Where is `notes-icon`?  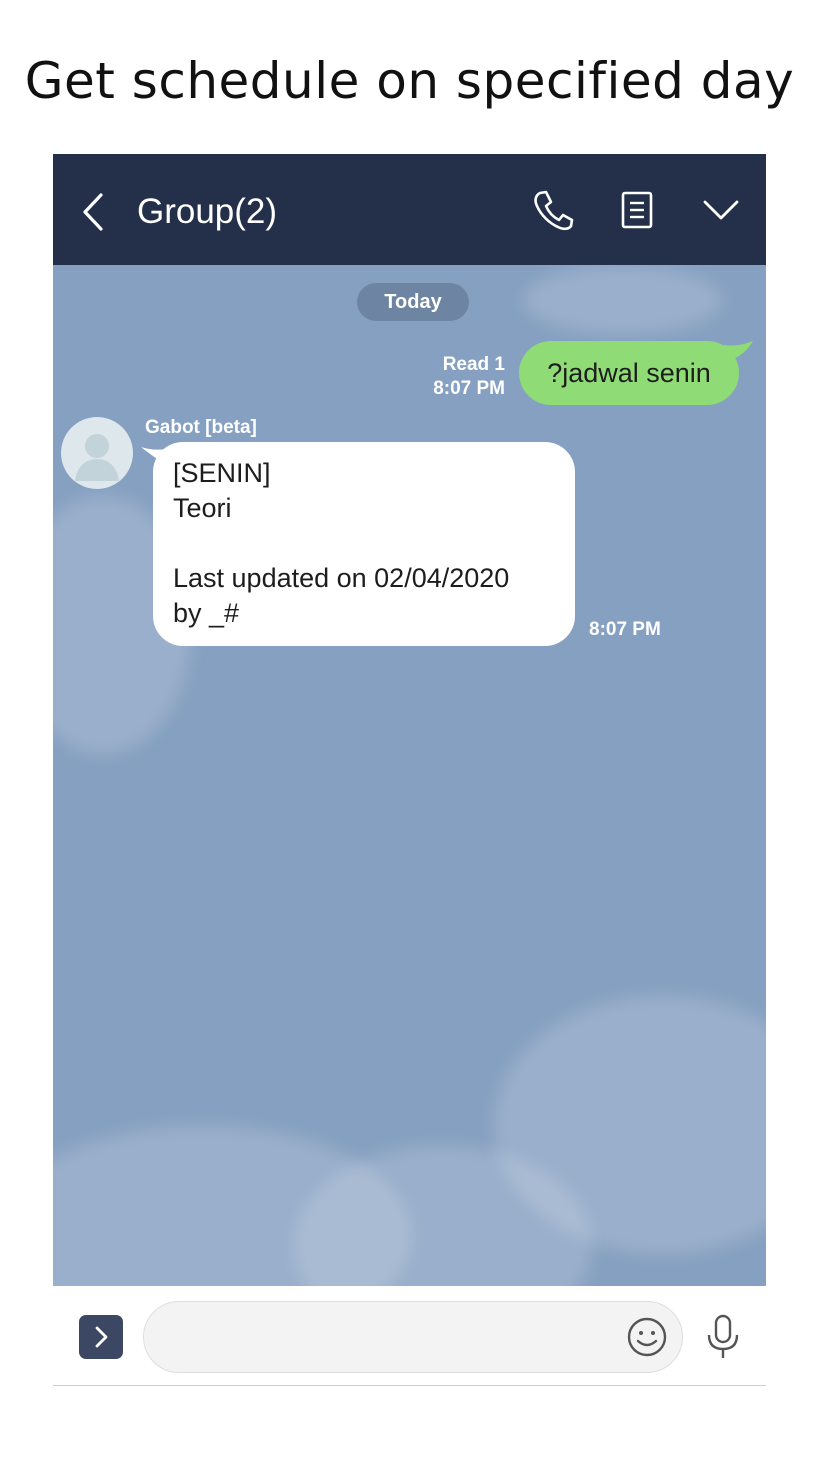
notes-icon is located at coordinates (637, 210).